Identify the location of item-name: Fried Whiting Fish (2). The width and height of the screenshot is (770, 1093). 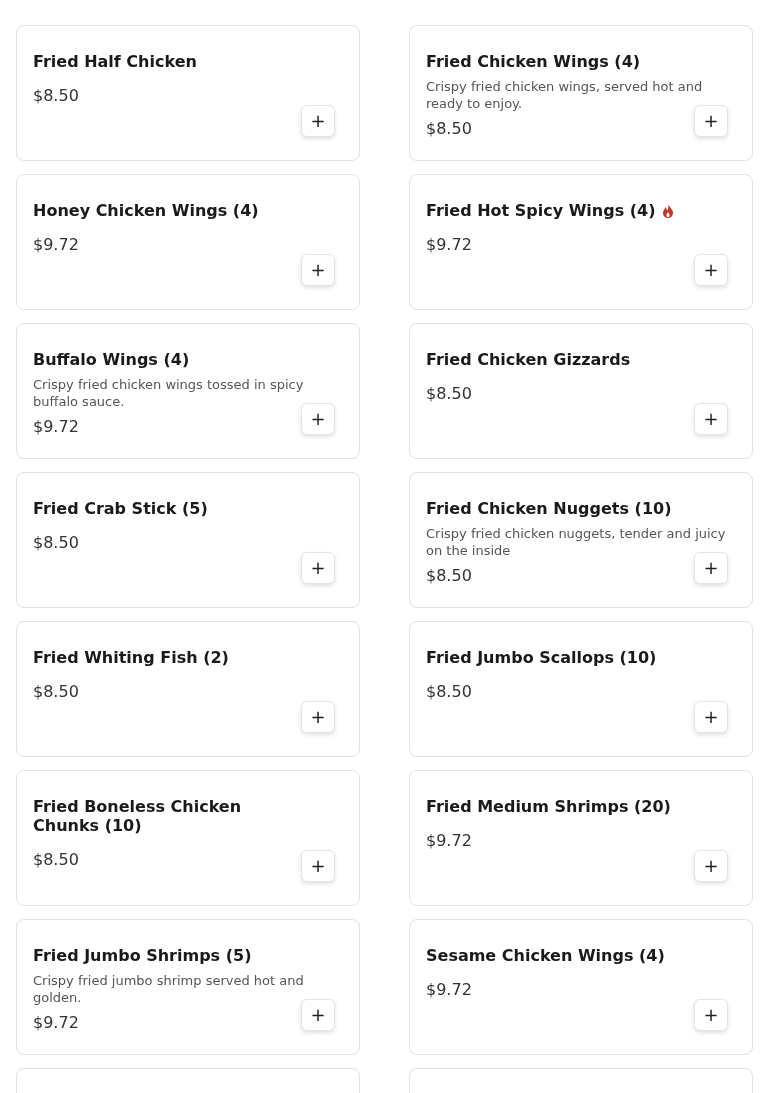
(131, 657).